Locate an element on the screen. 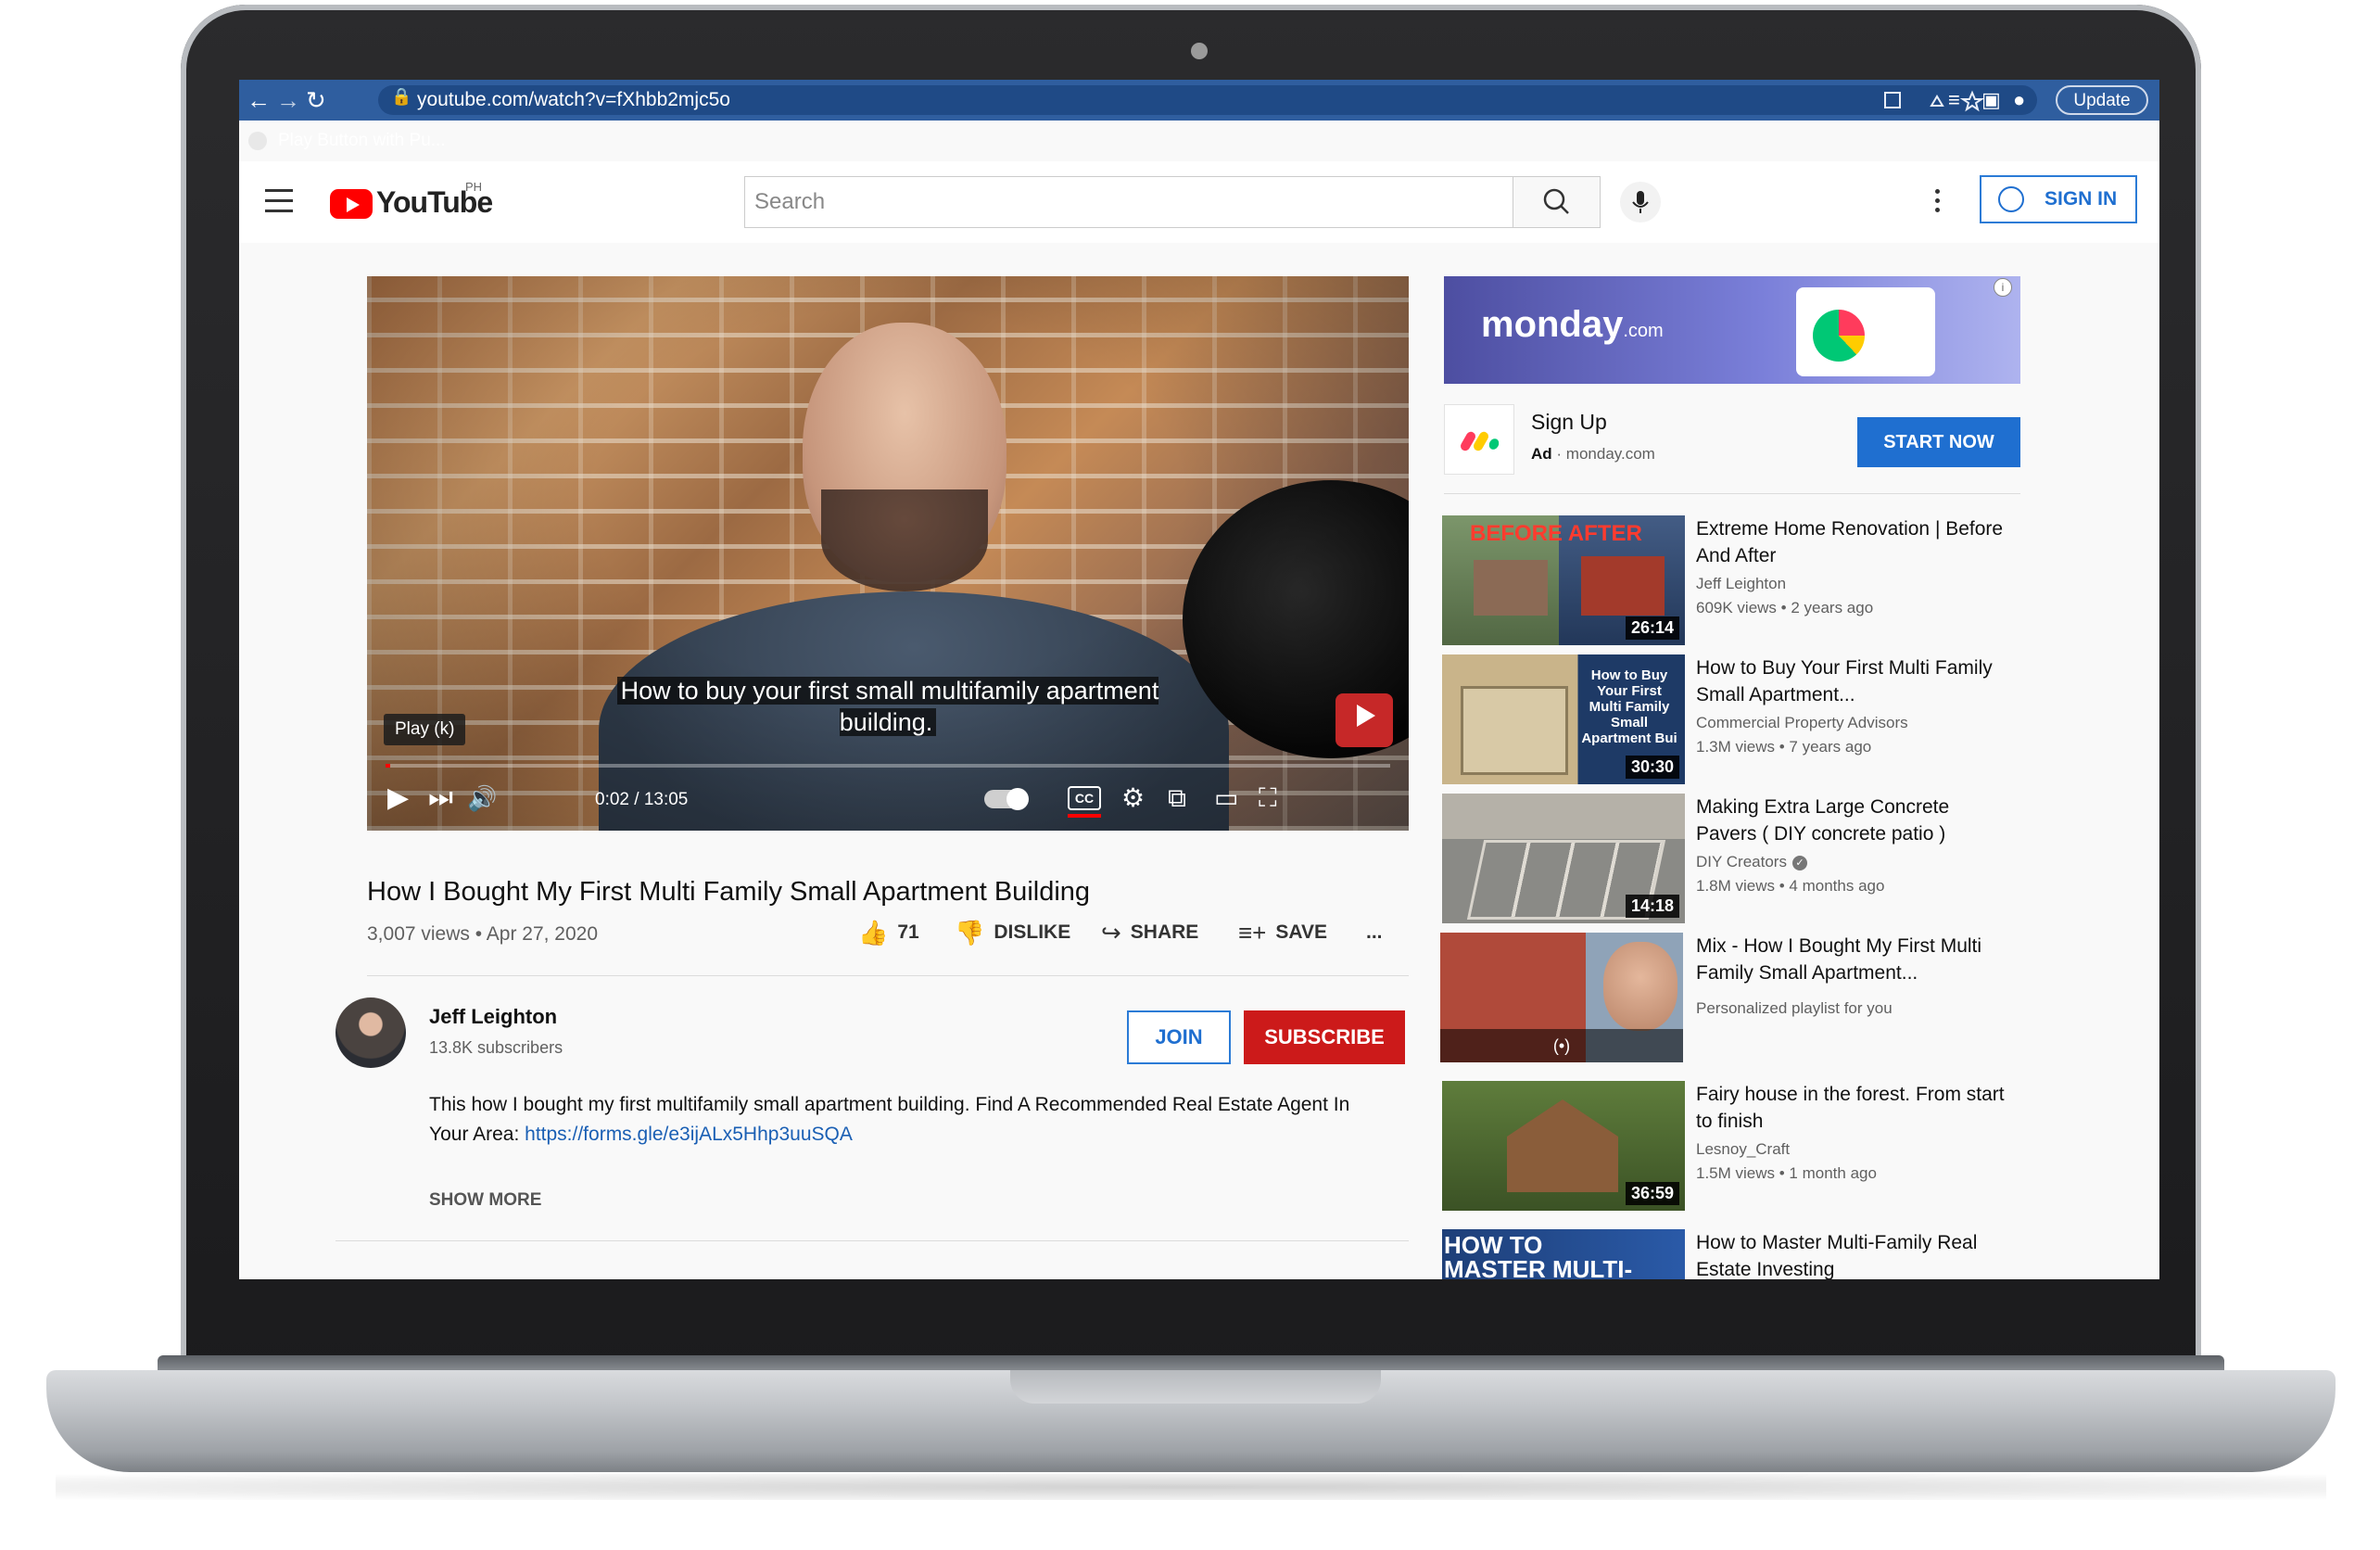 The width and height of the screenshot is (2380, 1550). ad-logo is located at coordinates (1479, 439).